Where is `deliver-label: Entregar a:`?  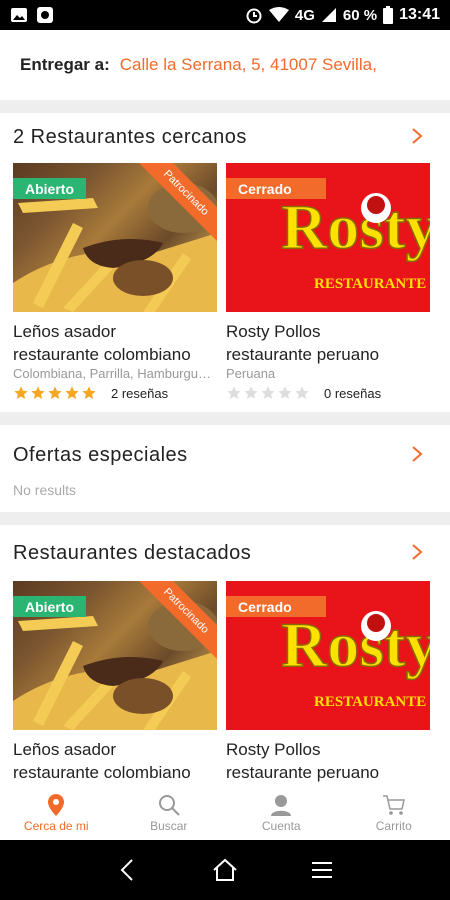 deliver-label: Entregar a: is located at coordinates (65, 64).